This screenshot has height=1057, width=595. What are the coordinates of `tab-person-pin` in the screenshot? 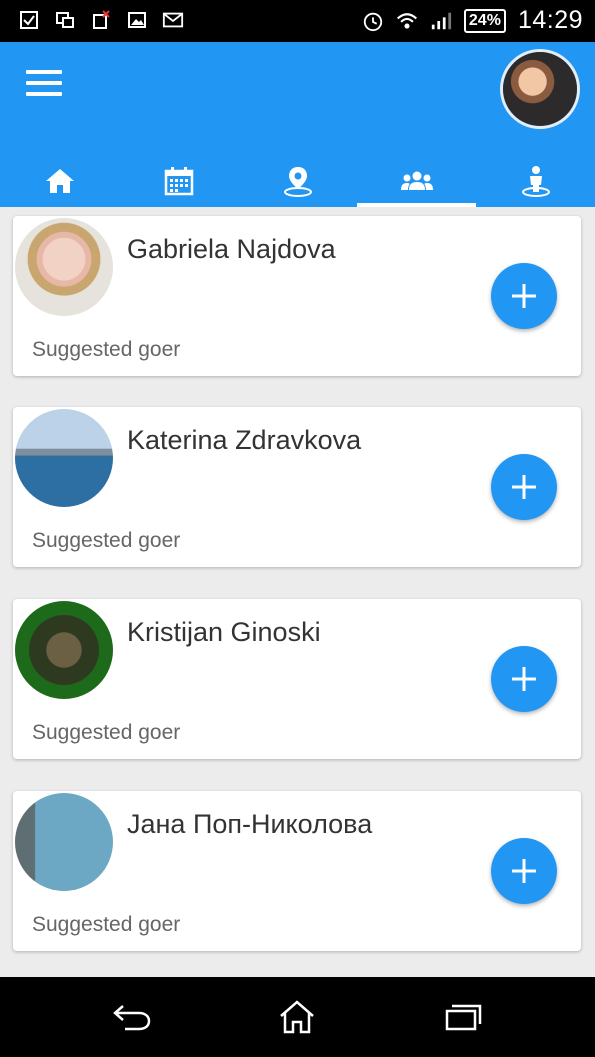 It's located at (535, 180).